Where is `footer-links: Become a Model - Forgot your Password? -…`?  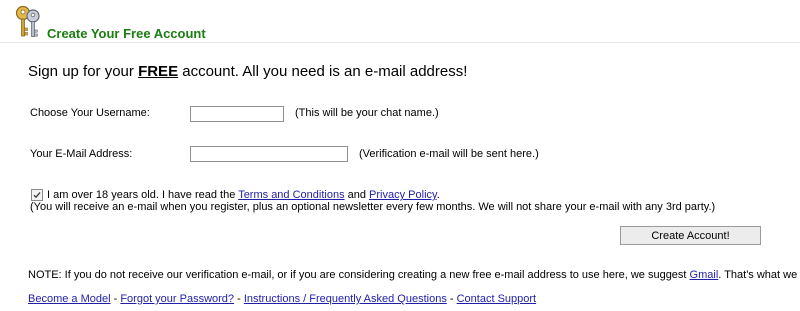
footer-links: Become a Model - Forgot your Password? -… is located at coordinates (282, 299).